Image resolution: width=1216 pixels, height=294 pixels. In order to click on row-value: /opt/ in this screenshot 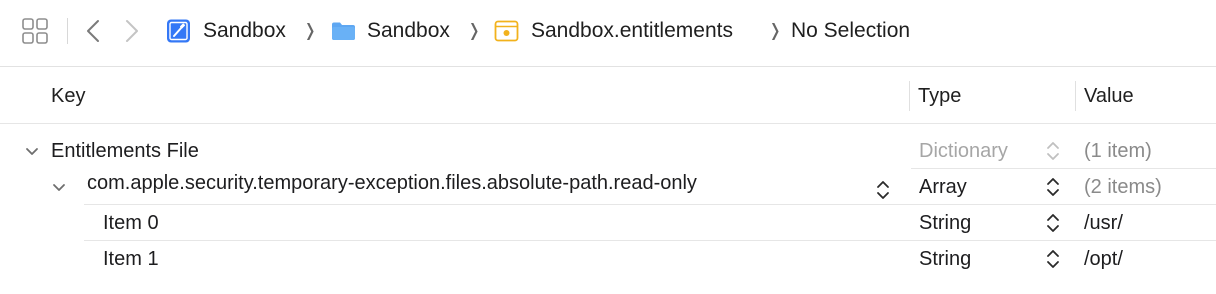, I will do `click(1103, 259)`.